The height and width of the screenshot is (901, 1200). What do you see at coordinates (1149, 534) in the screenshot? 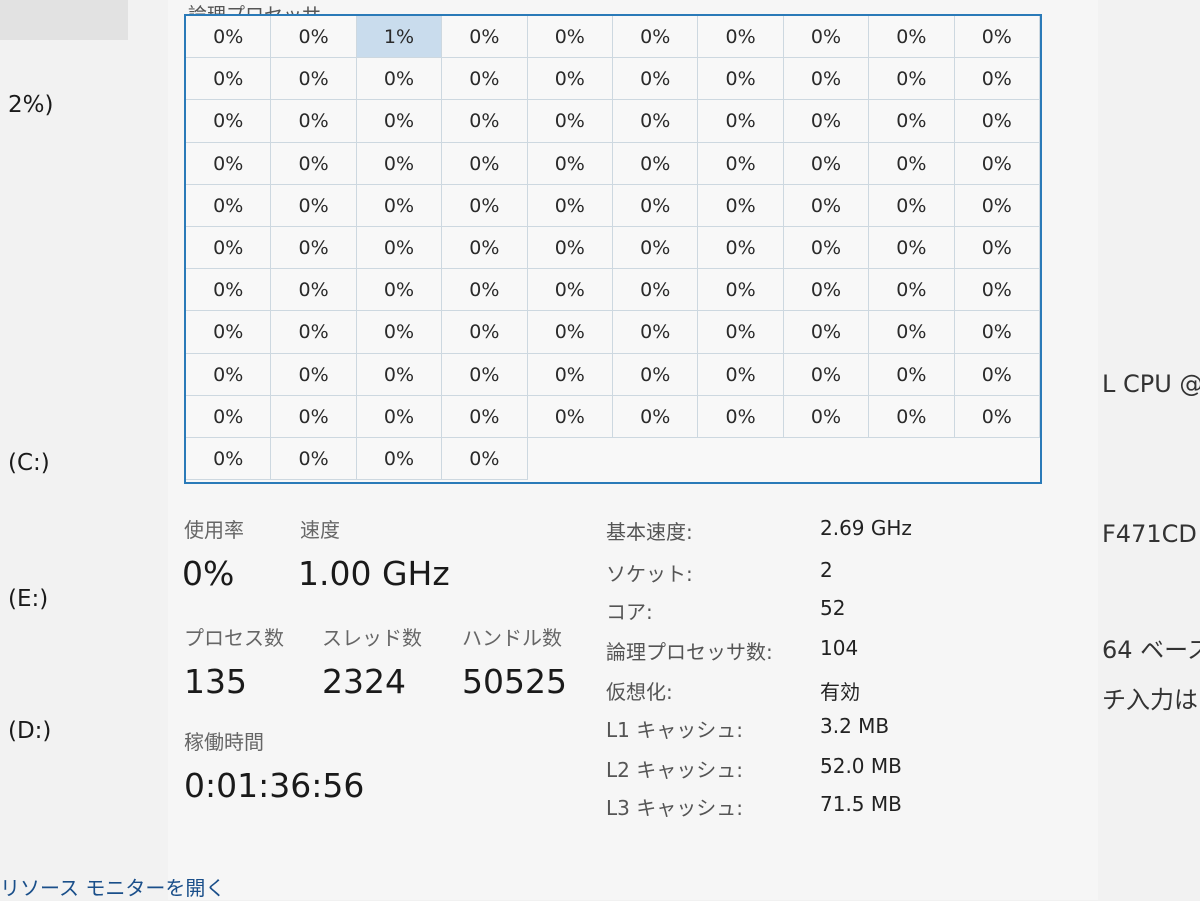
I see `right-fragment: F471CD` at bounding box center [1149, 534].